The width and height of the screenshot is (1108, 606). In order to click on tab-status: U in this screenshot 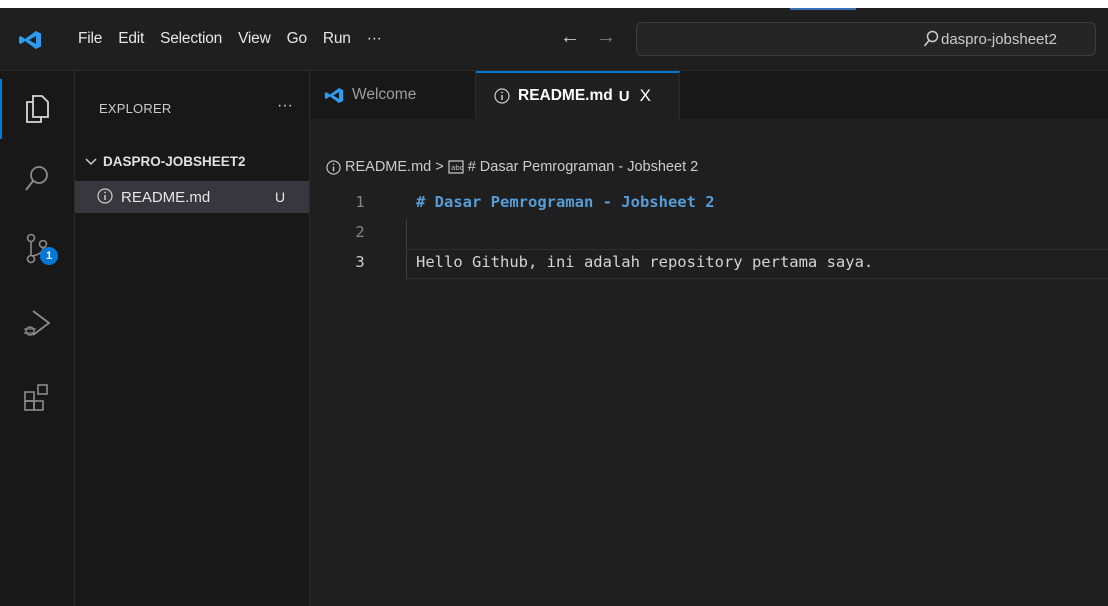, I will do `click(624, 96)`.